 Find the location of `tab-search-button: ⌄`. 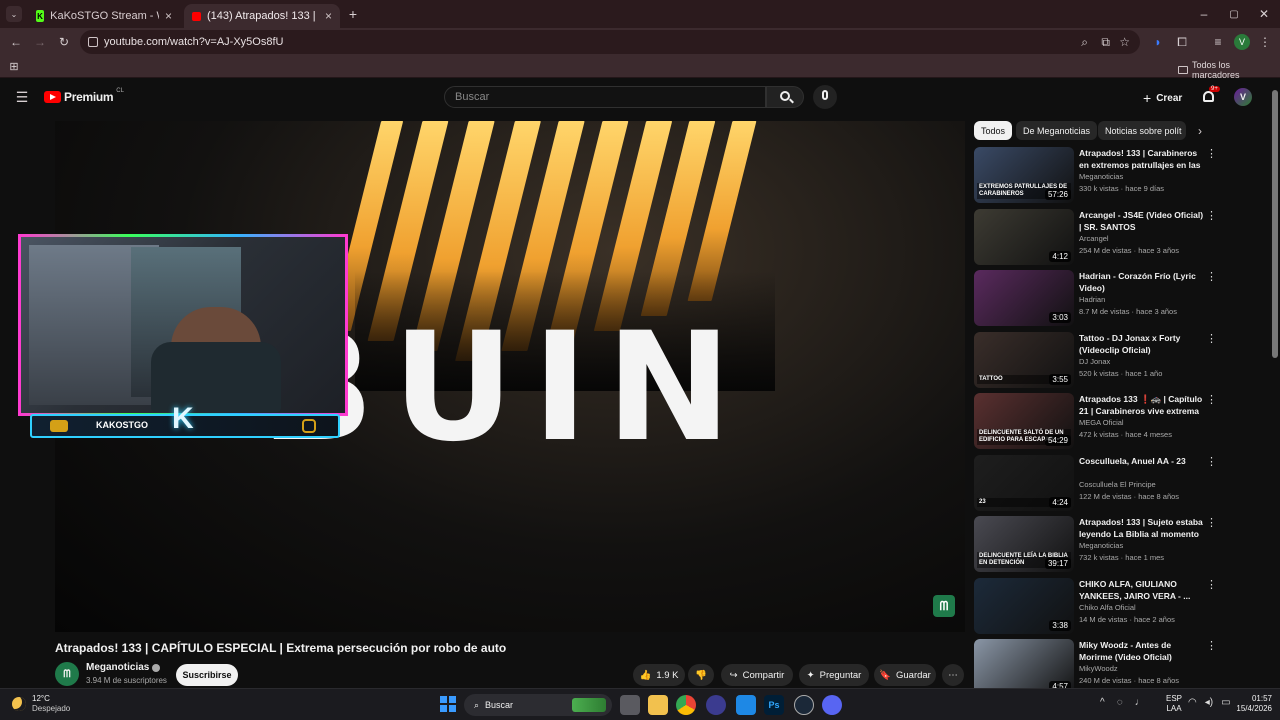

tab-search-button: ⌄ is located at coordinates (14, 14).